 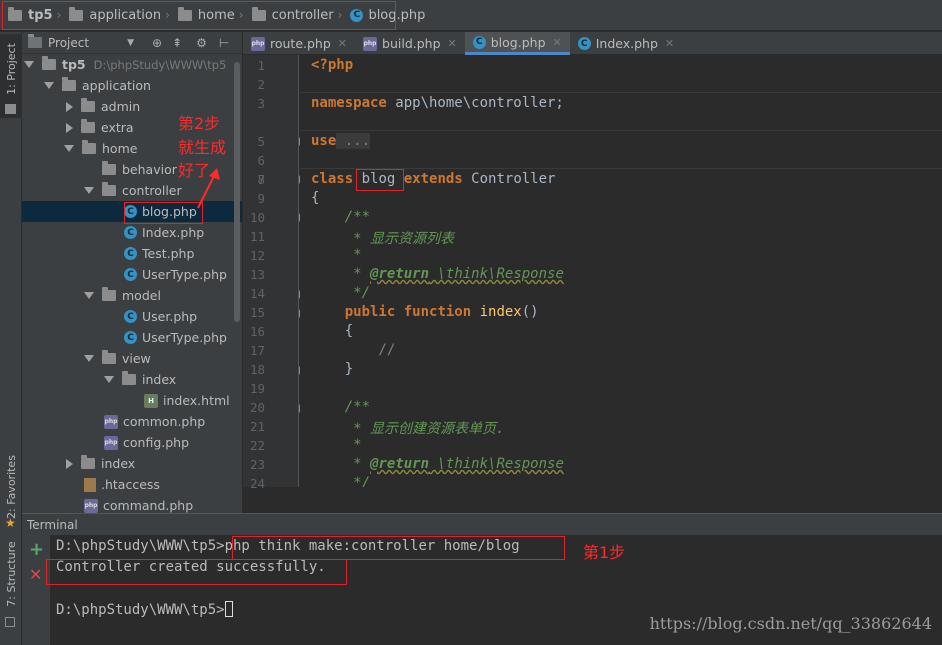 I want to click on tree-item-usertype-php: C UserType.php, so click(x=132, y=274).